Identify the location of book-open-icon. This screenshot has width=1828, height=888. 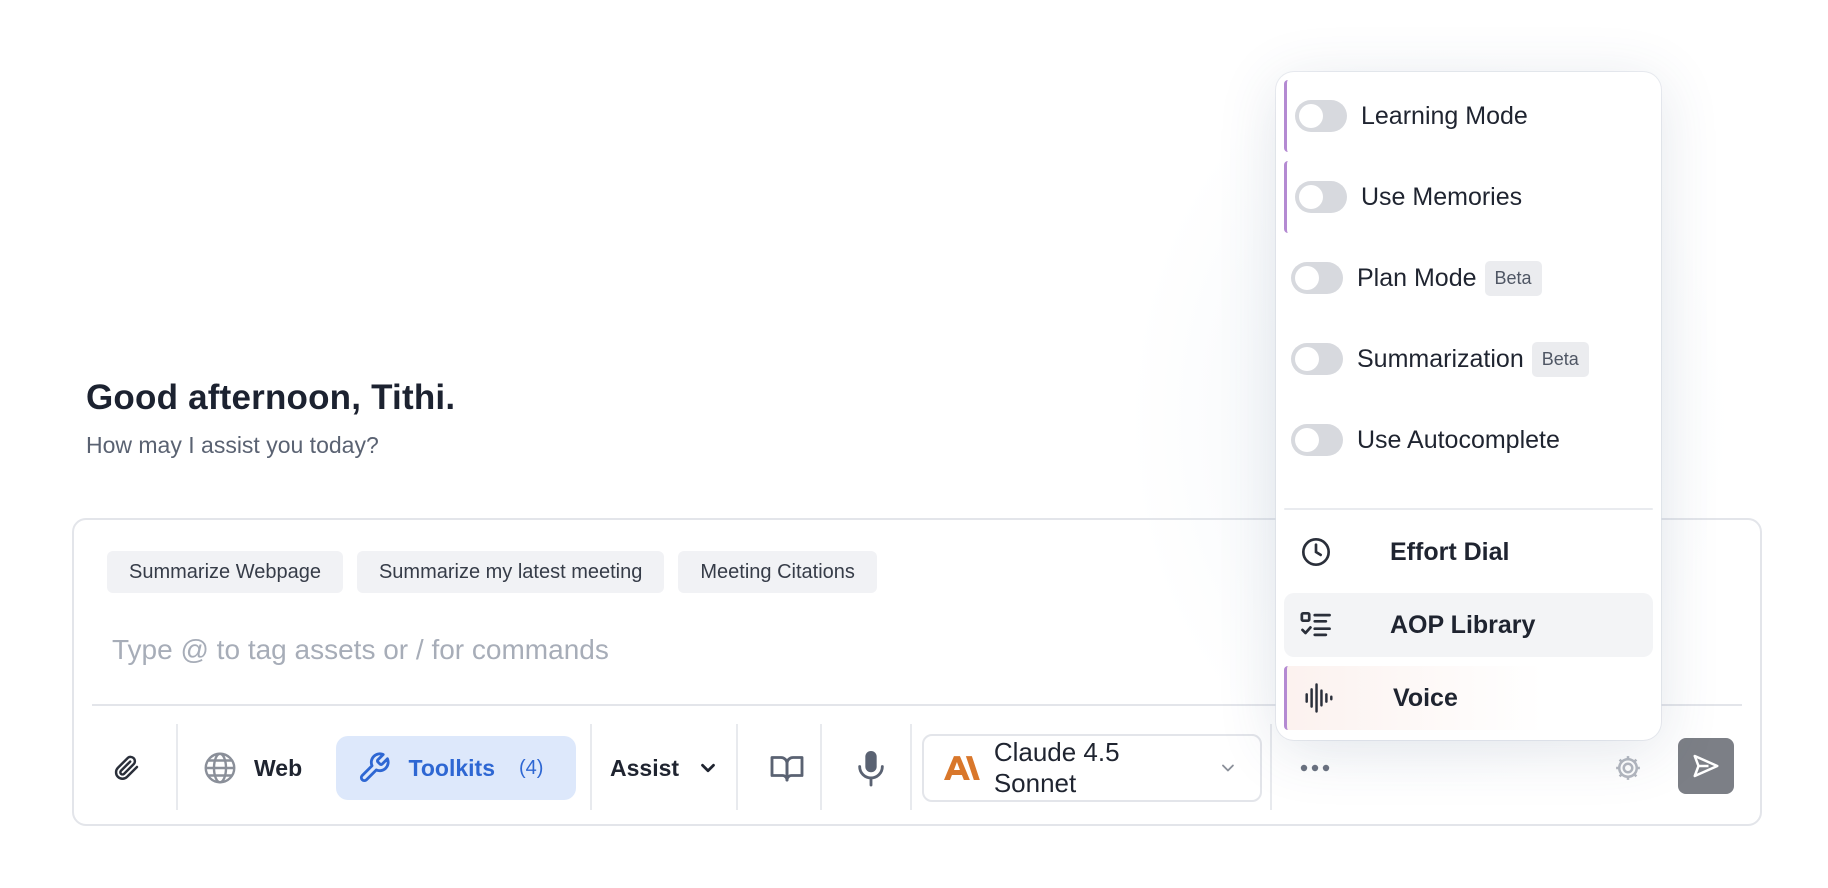
(787, 769).